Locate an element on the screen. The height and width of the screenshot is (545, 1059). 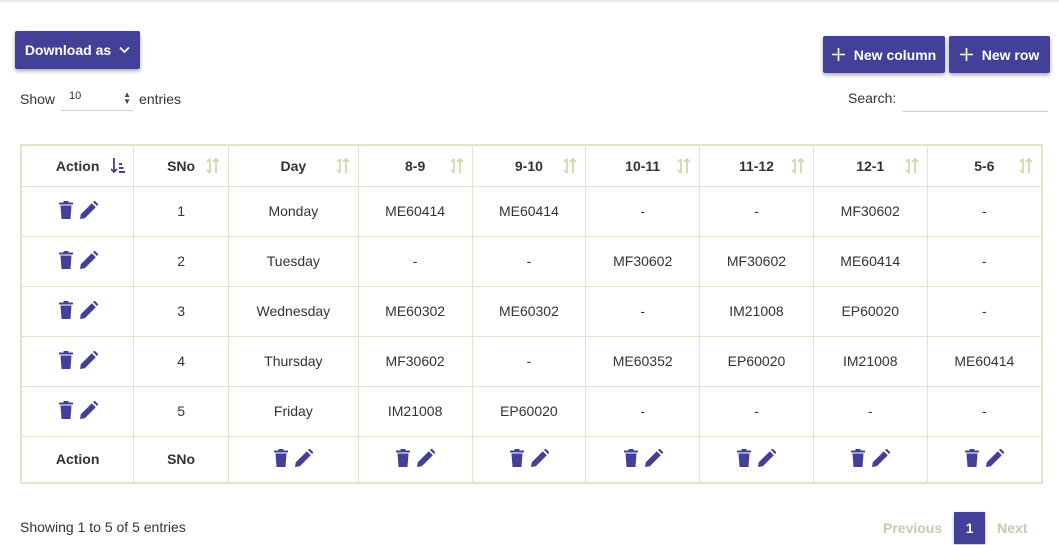
entries-select: 10 ▲ ▼ is located at coordinates (97, 98).